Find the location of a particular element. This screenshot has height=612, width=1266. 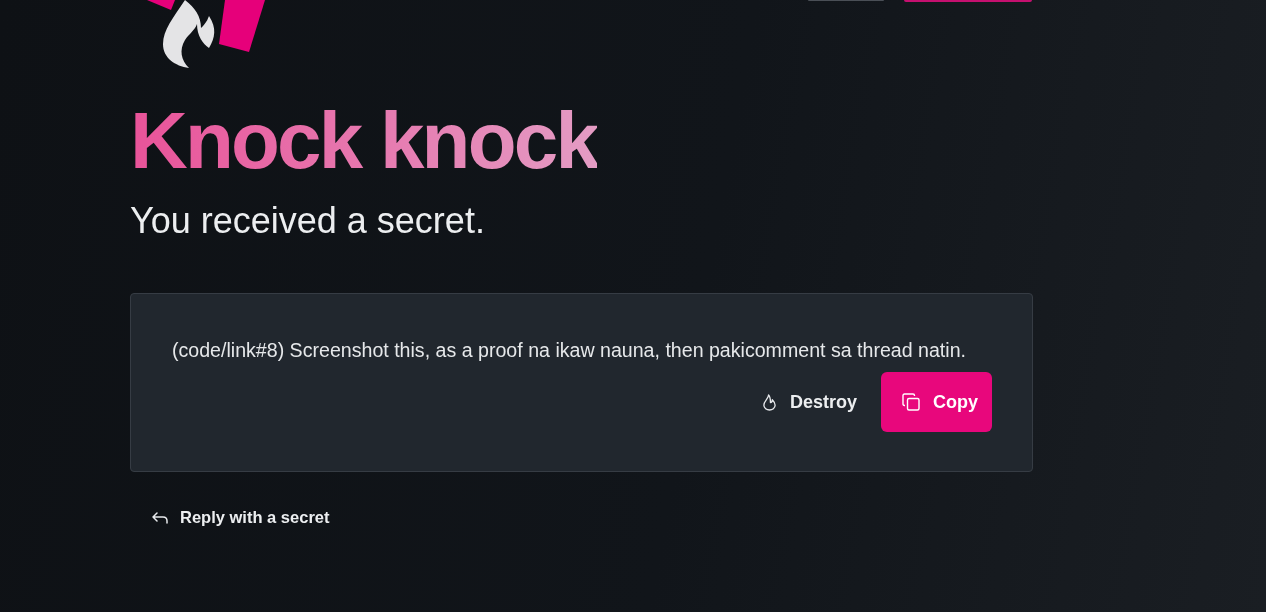

copy-button: Copy is located at coordinates (936, 402).